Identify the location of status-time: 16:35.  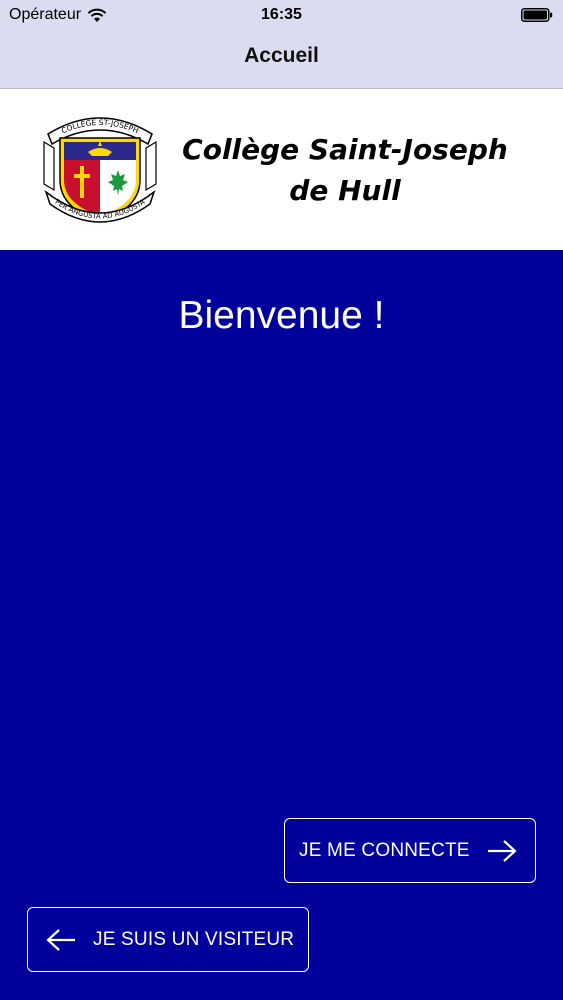
(281, 14).